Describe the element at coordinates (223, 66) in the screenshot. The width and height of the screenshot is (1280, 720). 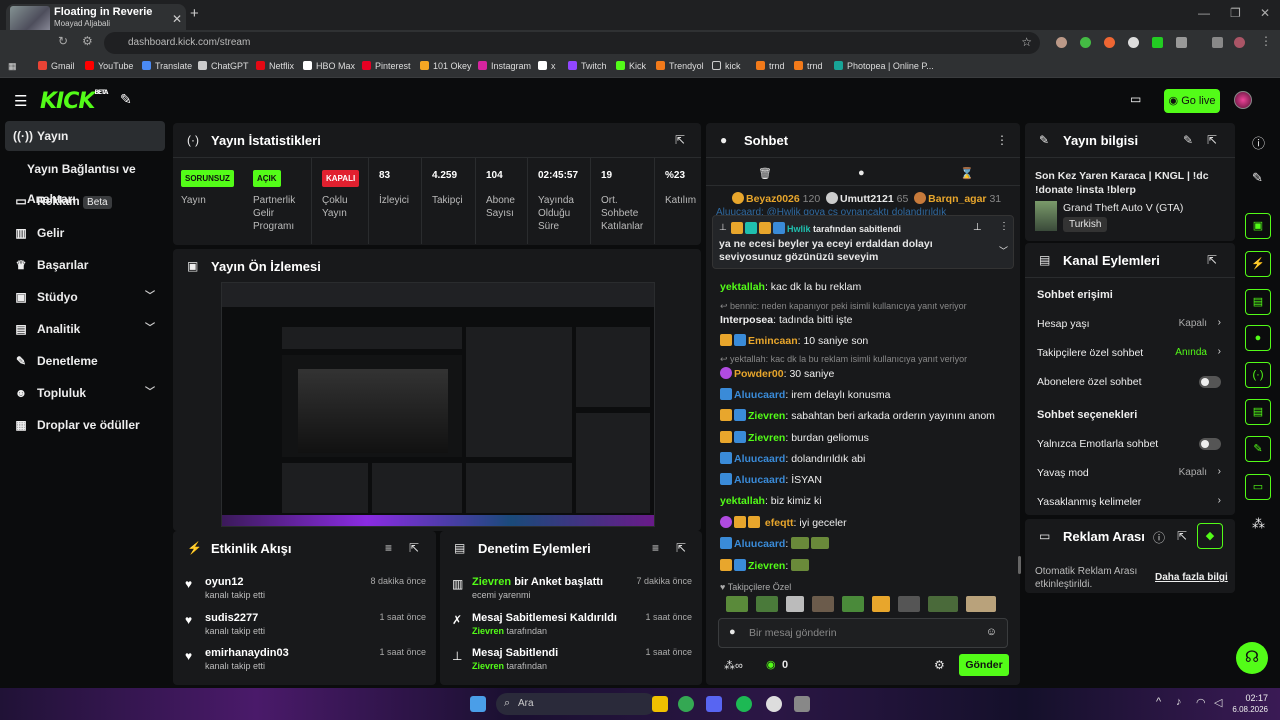
I see `bookmark-chatgpt: ChatGPT` at that location.